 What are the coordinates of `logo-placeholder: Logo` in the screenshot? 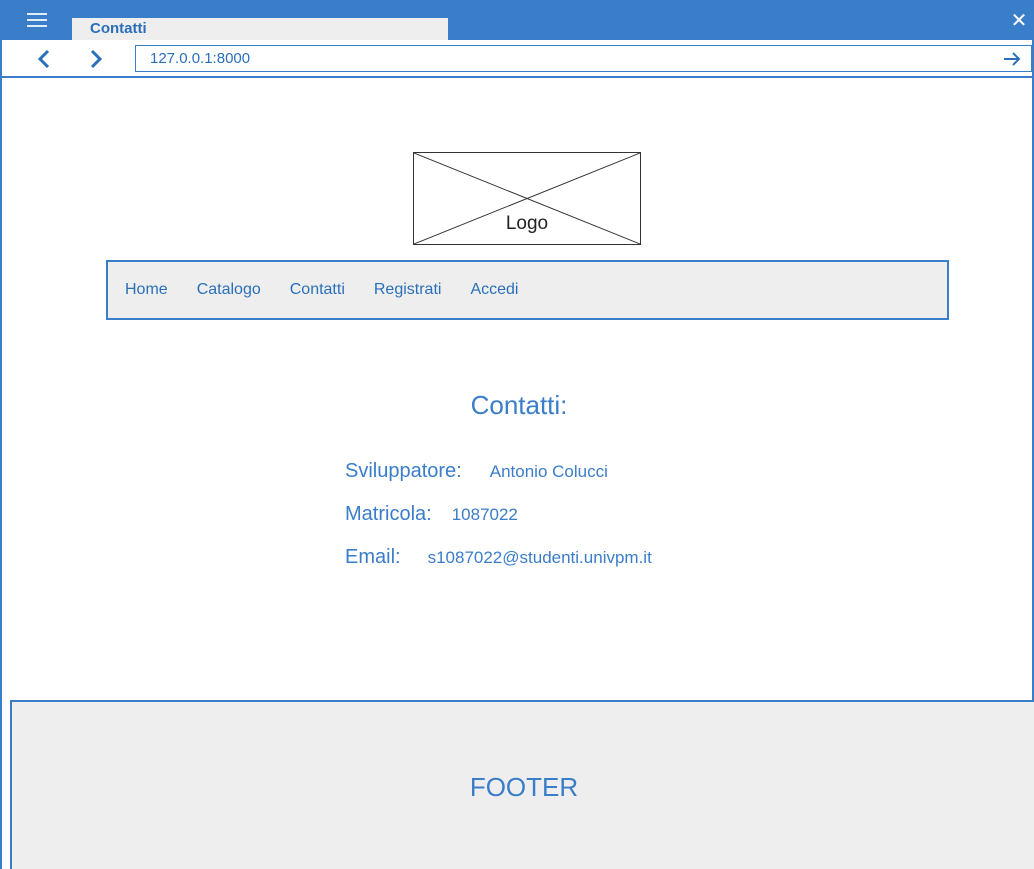 It's located at (527, 198).